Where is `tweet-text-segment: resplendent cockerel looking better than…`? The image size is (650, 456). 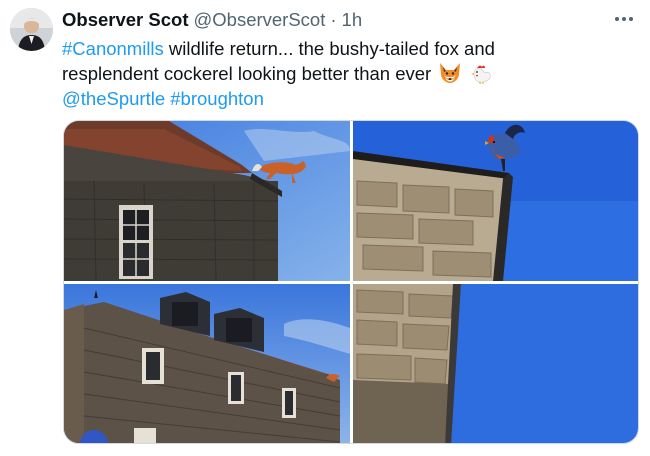 tweet-text-segment: resplendent cockerel looking better than… is located at coordinates (247, 73).